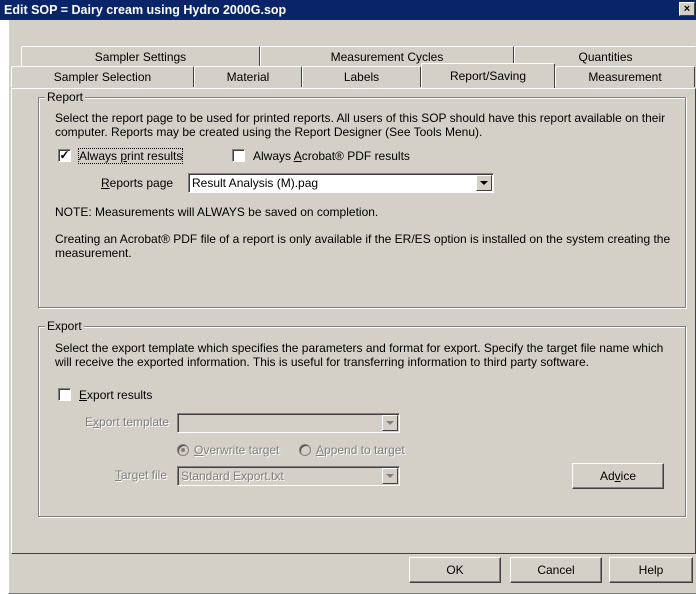 This screenshot has height=594, width=696. I want to click on tab-sampler-selection: Sampler Selection, so click(102, 76).